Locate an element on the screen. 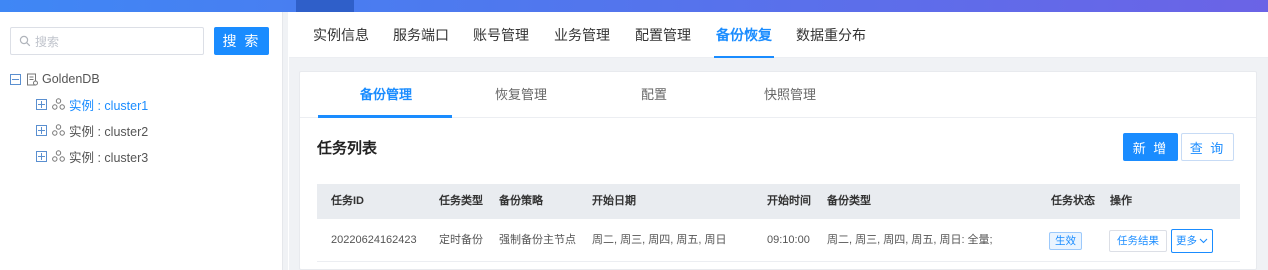 The height and width of the screenshot is (270, 1268). status-badge: 生效 is located at coordinates (1065, 241).